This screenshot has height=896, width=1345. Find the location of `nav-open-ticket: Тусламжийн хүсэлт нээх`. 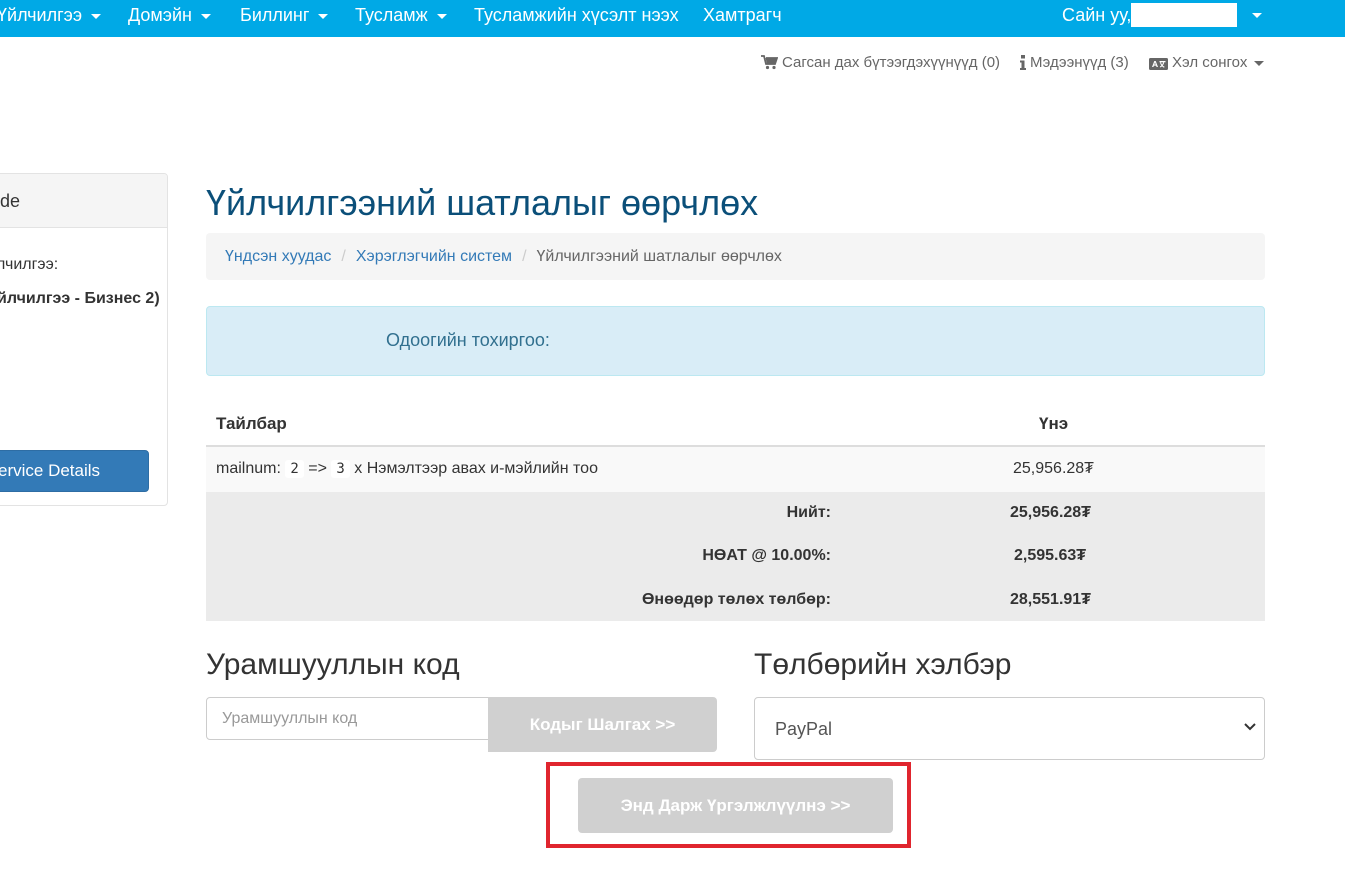

nav-open-ticket: Тусламжийн хүсэлт нээх is located at coordinates (576, 15).